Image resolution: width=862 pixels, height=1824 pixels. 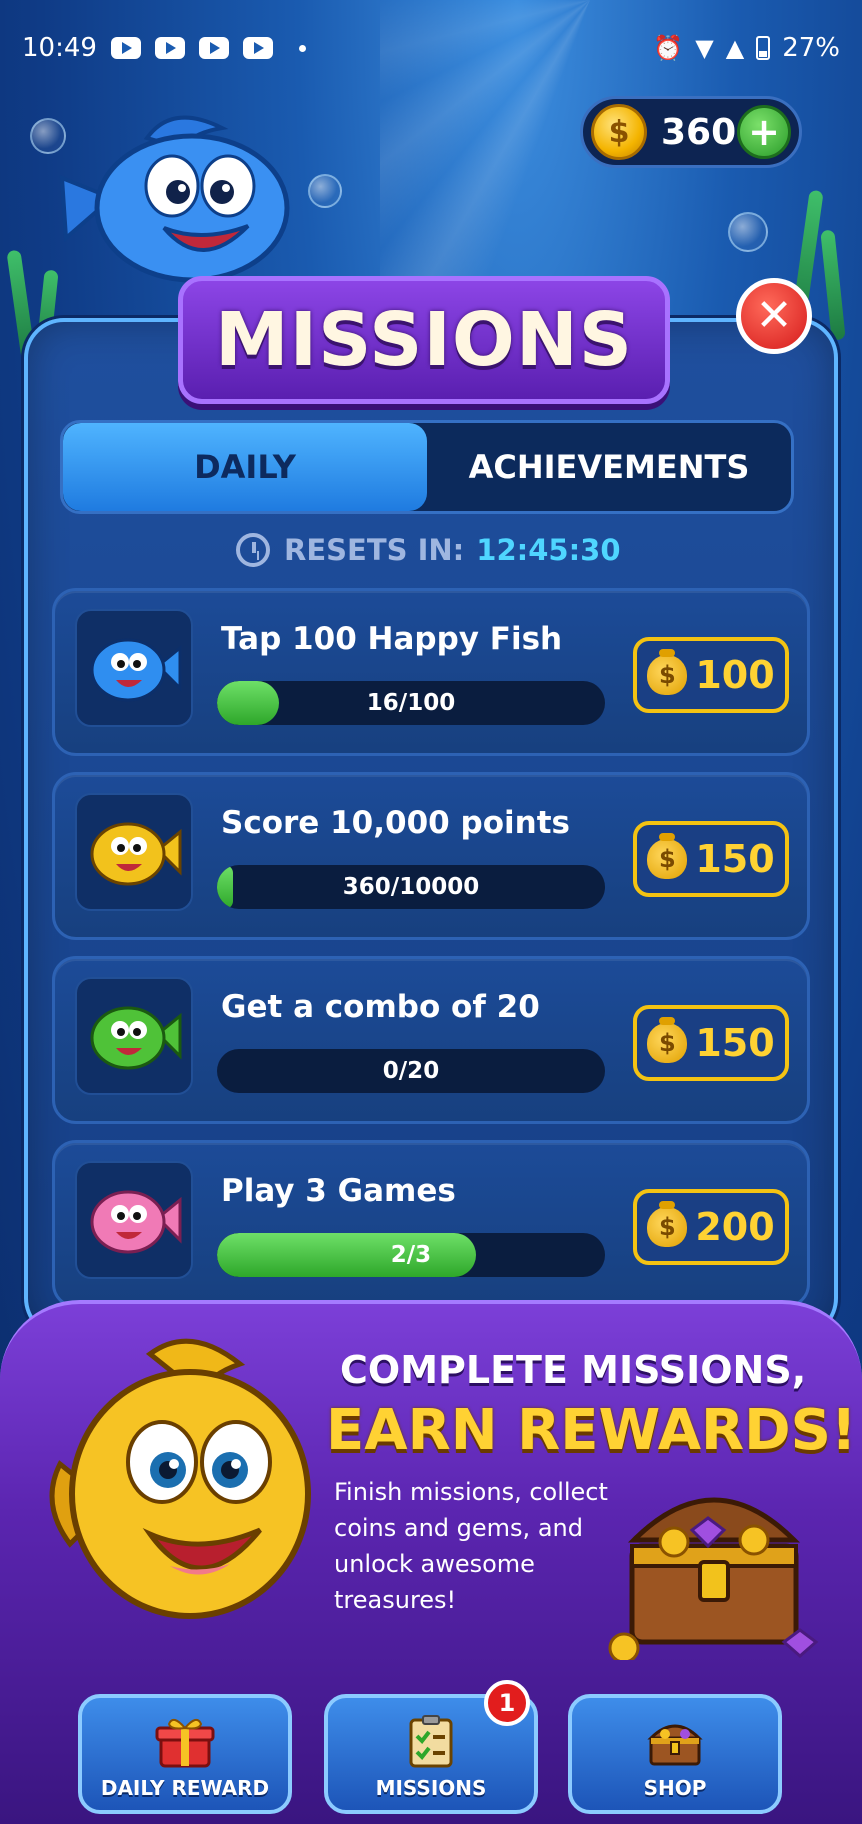 I want to click on treasure-chest-image, so click(x=713, y=1578).